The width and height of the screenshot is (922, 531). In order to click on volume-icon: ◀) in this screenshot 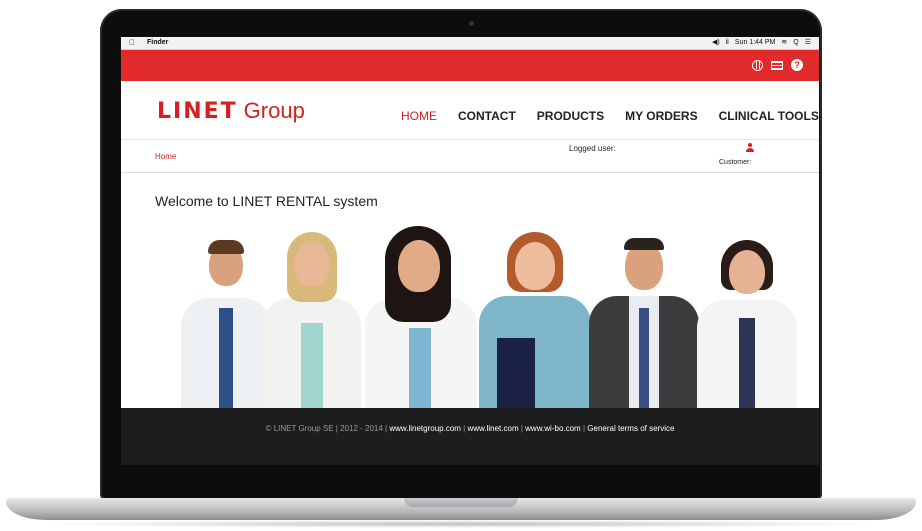, I will do `click(716, 43)`.